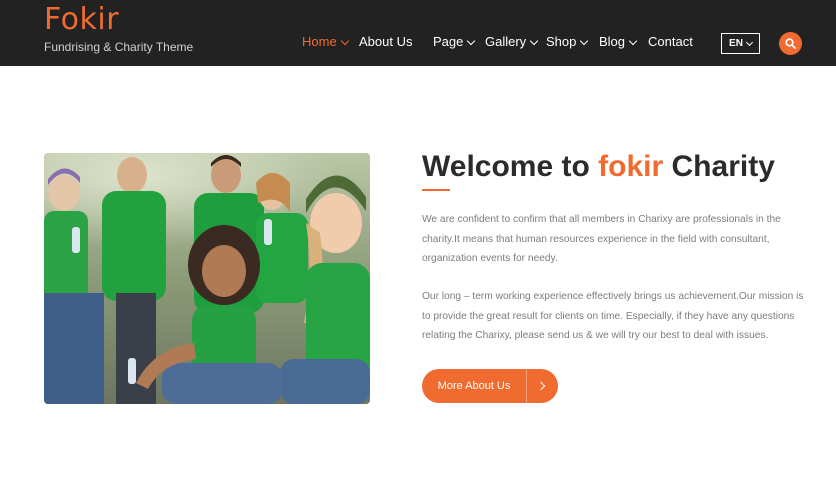  I want to click on nav-item-label: Home, so click(319, 41).